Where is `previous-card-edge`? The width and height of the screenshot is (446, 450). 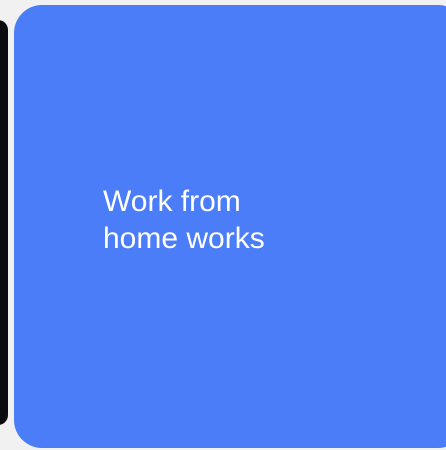
previous-card-edge is located at coordinates (4, 222).